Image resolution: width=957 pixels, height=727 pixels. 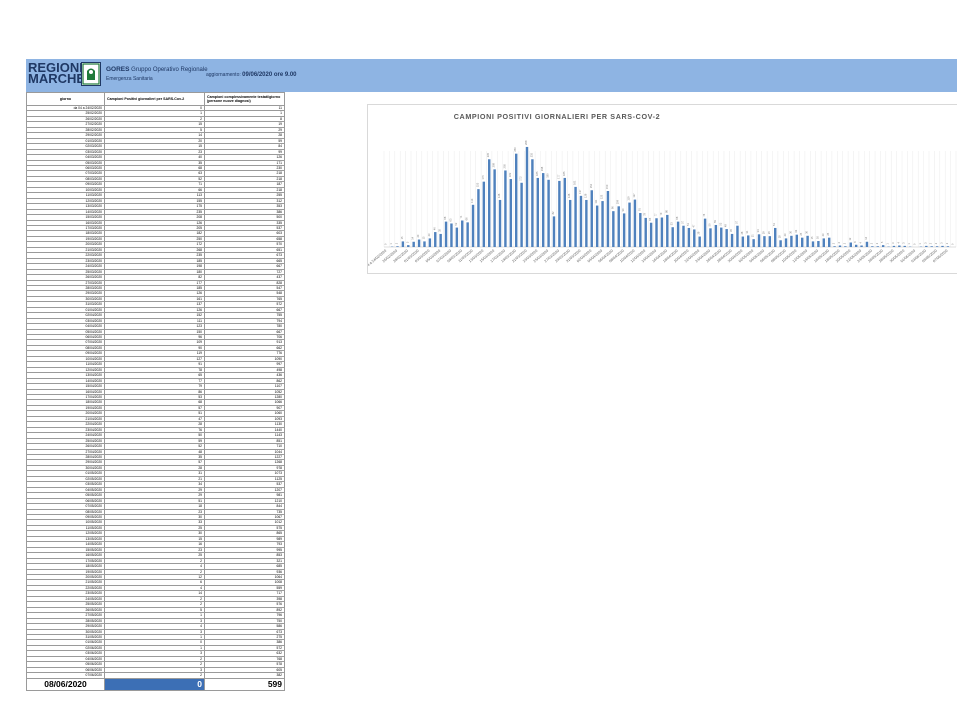 I want to click on chart-data-label: 63, so click(x=450, y=219).